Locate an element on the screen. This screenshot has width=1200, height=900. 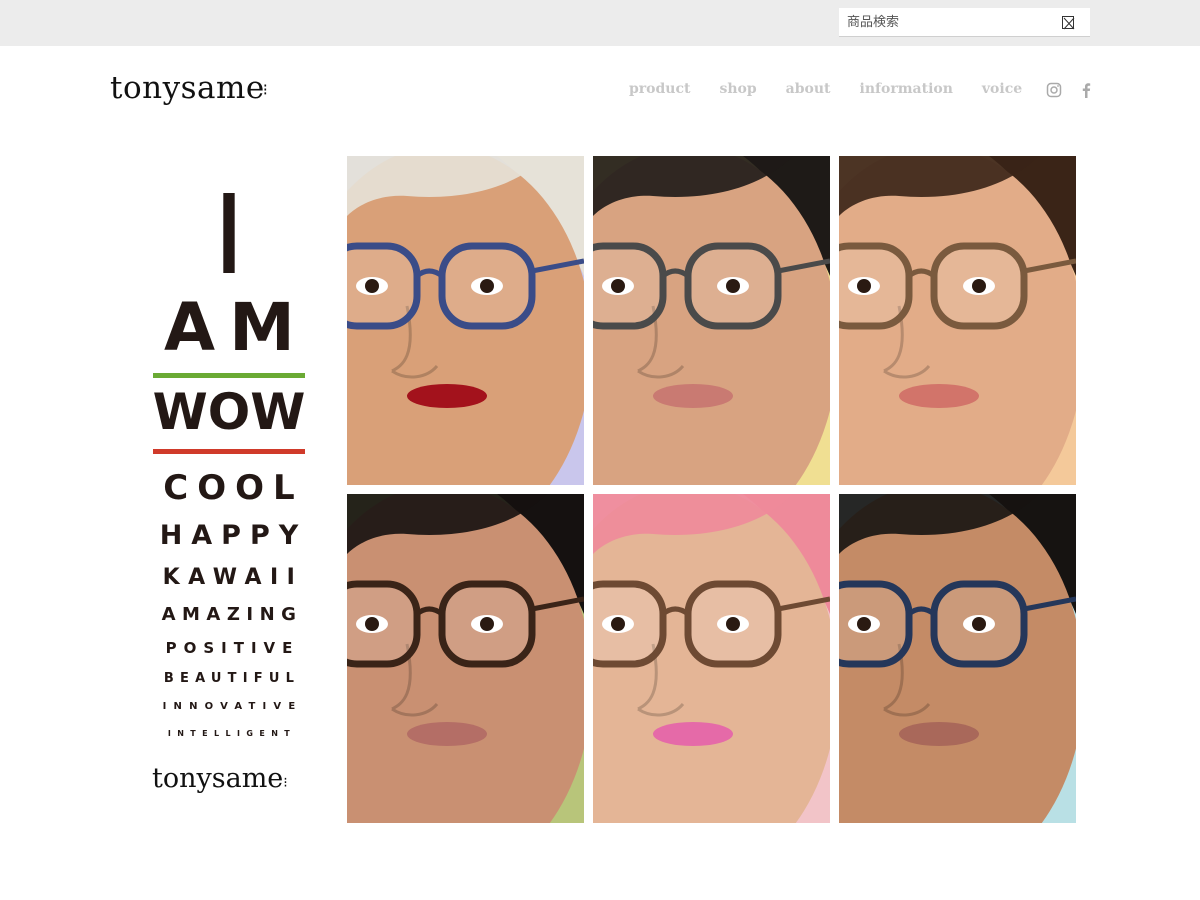
site-logo: tonysame⁝ is located at coordinates (189, 88).